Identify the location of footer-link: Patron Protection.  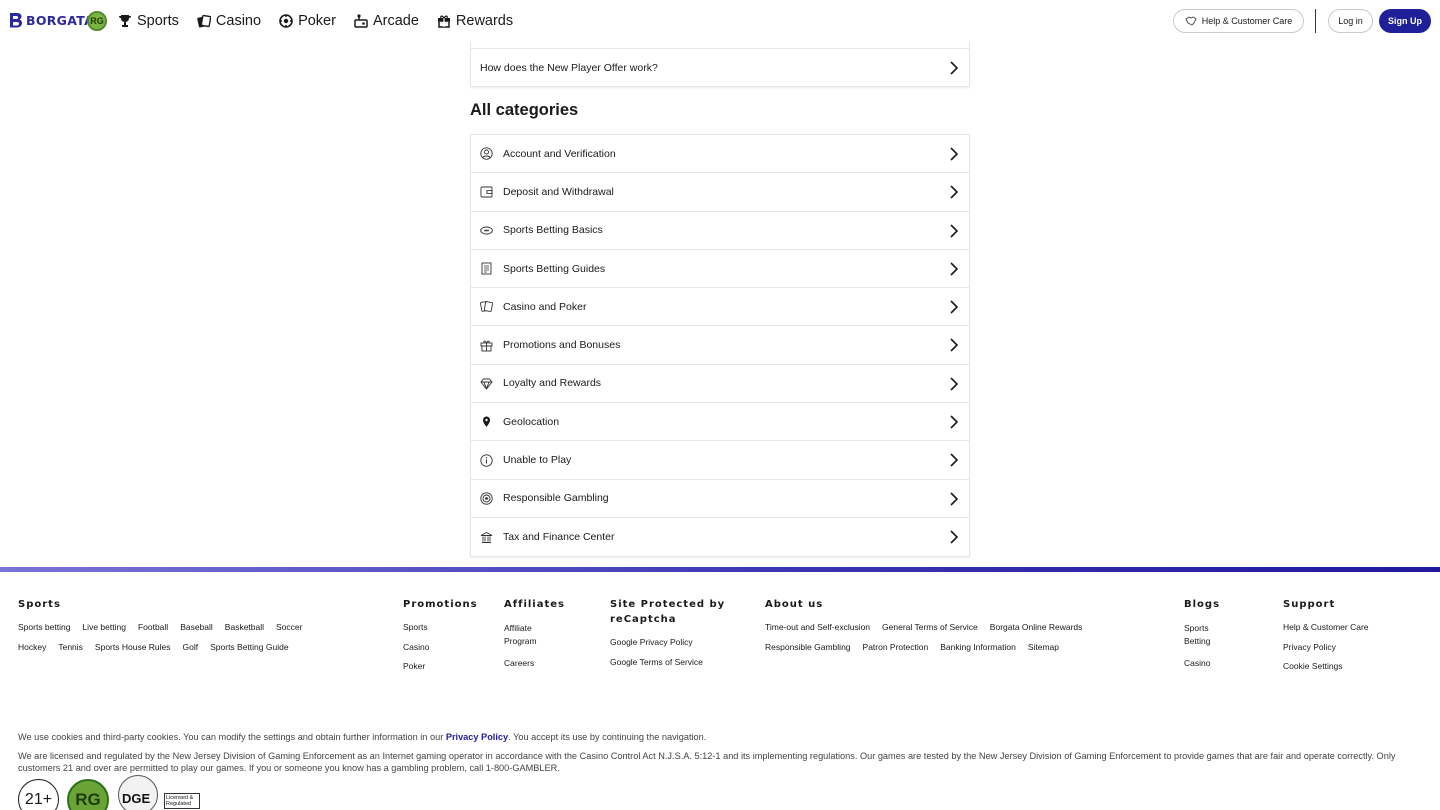
(896, 647).